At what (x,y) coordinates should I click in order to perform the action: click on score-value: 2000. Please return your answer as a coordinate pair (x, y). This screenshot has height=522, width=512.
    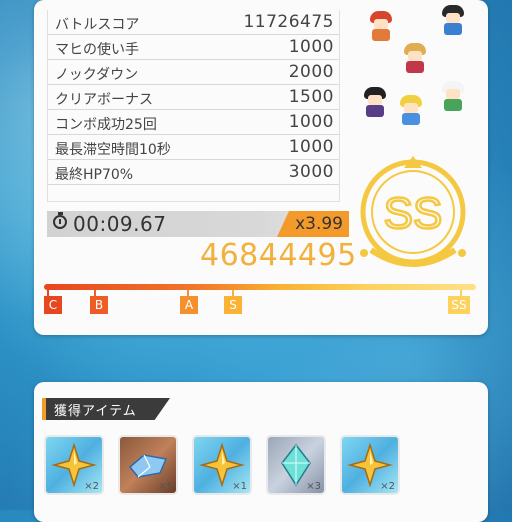
    Looking at the image, I should click on (311, 72).